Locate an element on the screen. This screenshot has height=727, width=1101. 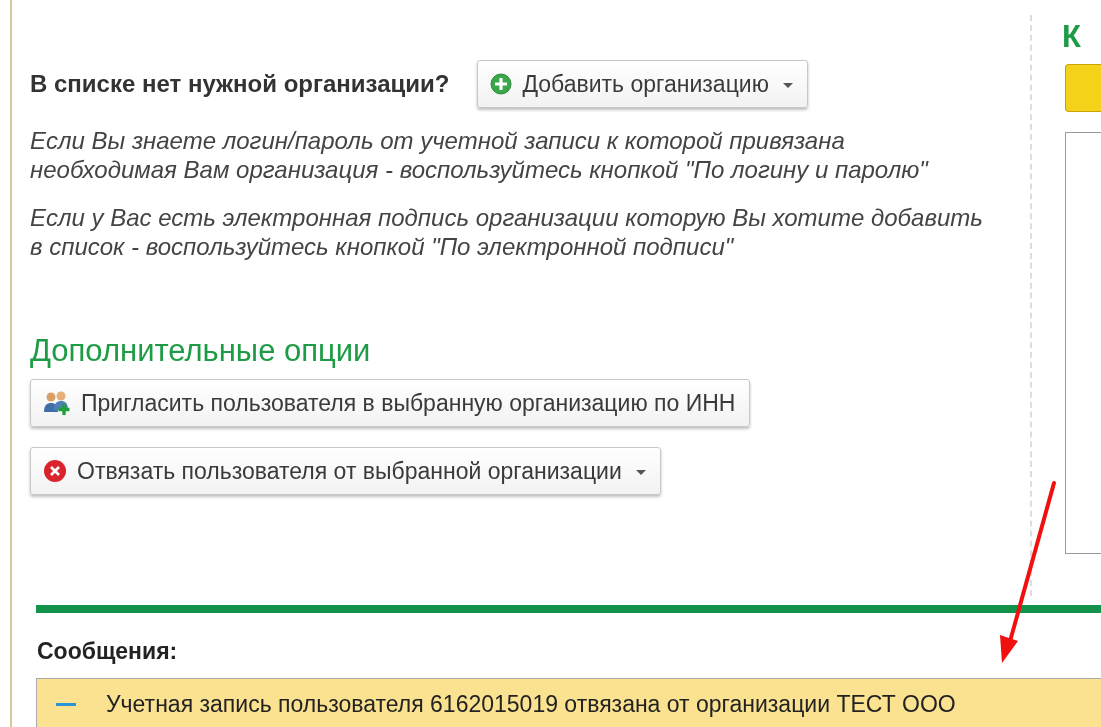
question-label: В списке нет нужной организации? is located at coordinates (240, 84).